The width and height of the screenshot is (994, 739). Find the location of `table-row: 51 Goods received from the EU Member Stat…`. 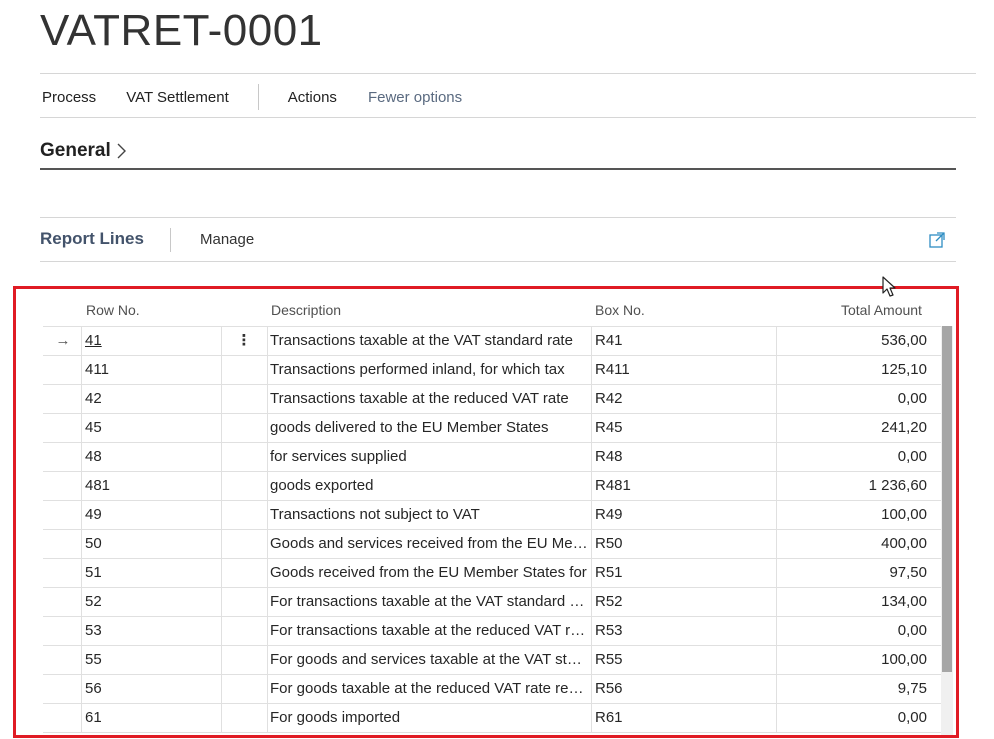

table-row: 51 Goods received from the EU Member Stat… is located at coordinates (493, 572).